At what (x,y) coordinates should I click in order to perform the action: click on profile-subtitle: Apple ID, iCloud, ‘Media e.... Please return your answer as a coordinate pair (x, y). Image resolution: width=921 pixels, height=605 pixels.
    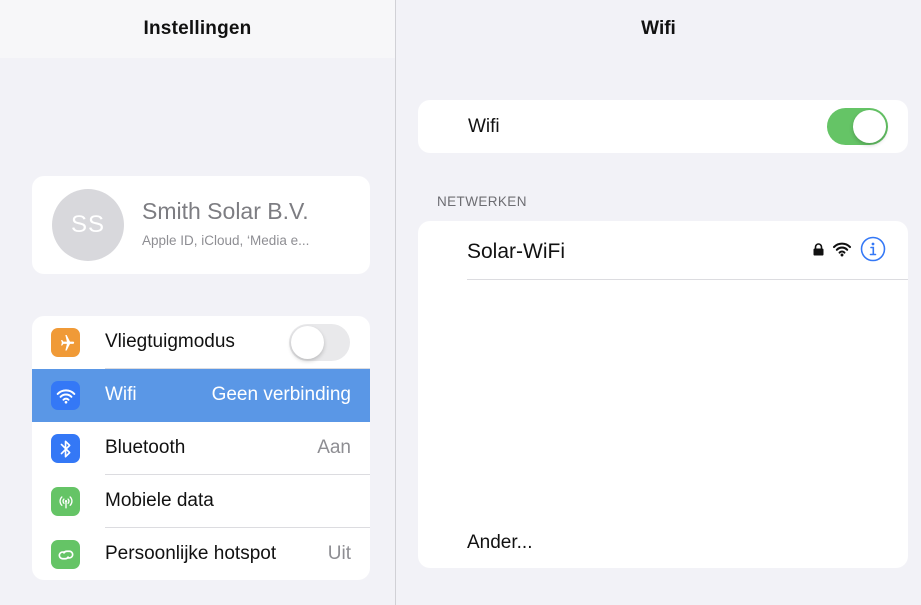
    Looking at the image, I should click on (226, 240).